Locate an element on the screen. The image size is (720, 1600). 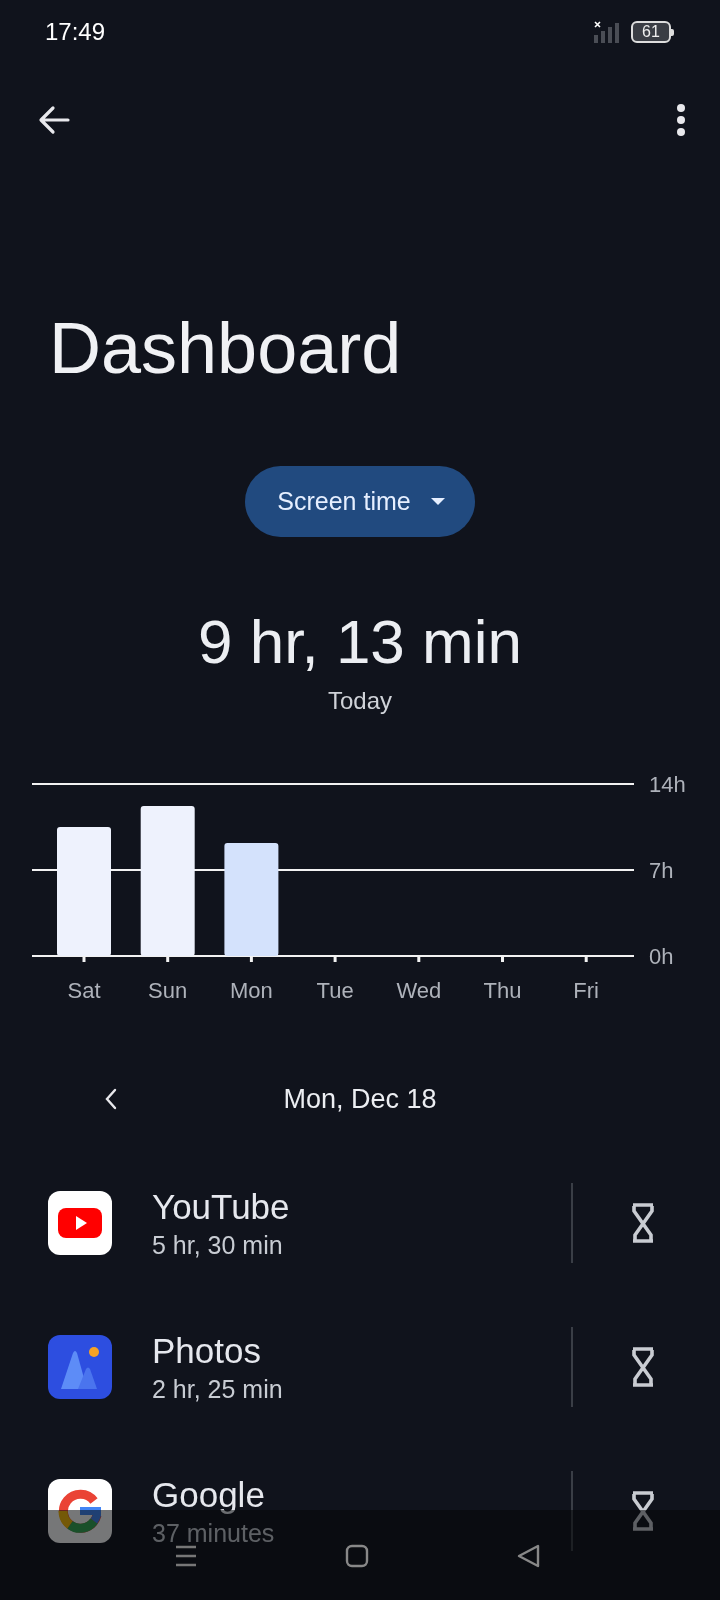
app-usage-time: 37 minutes is located at coordinates (214, 1533).